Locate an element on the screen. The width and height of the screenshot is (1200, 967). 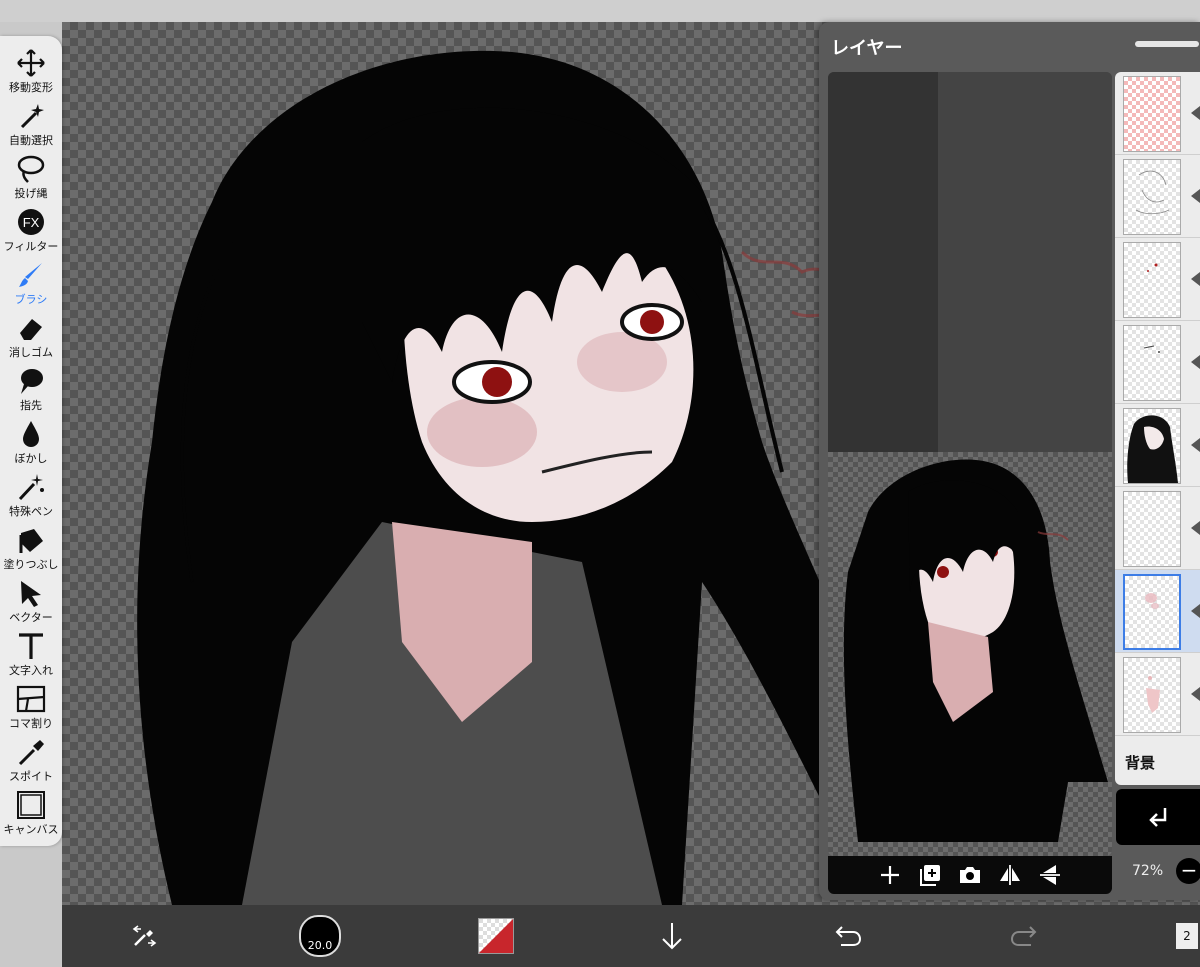
tool-label: 特殊ペン is located at coordinates (31, 511).